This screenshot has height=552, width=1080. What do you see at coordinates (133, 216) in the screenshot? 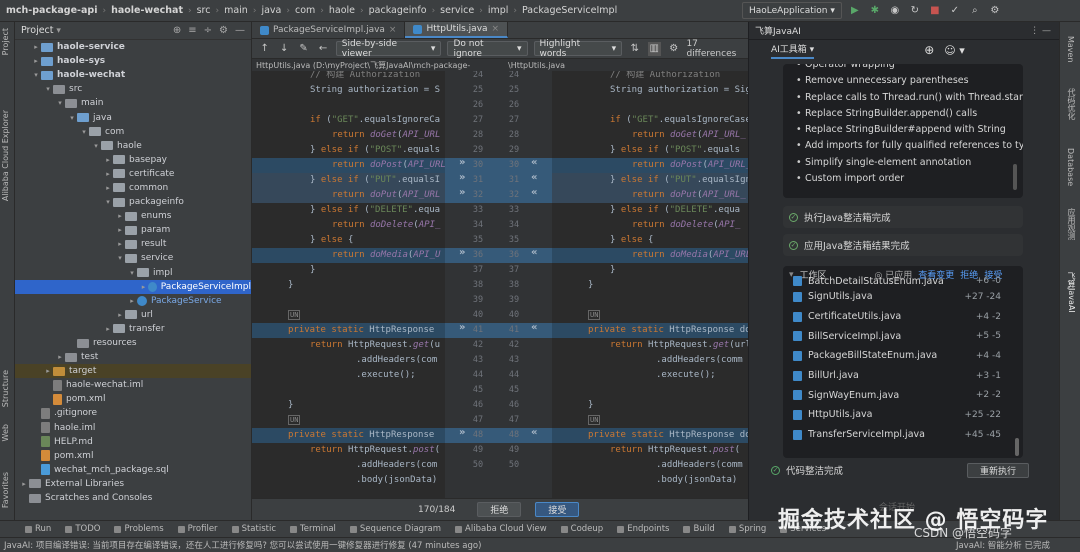
I see `tree-node: ▸ enums` at bounding box center [133, 216].